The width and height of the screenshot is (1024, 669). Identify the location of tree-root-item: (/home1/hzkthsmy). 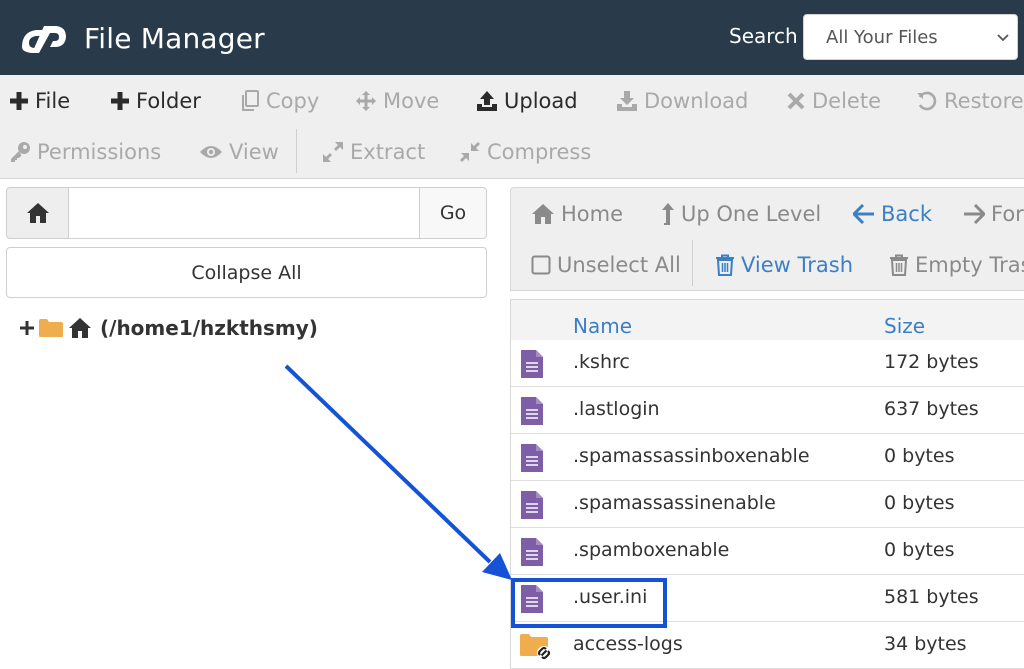
(169, 328).